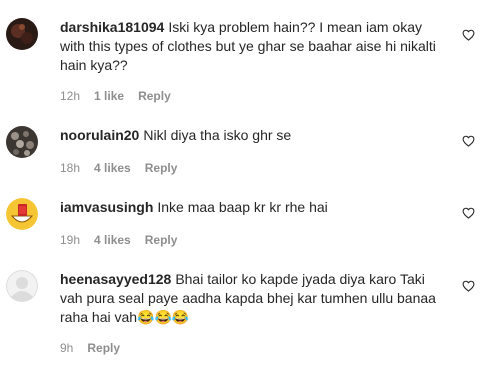 The image size is (488, 368). What do you see at coordinates (106, 207) in the screenshot?
I see `username: iamvasusingh` at bounding box center [106, 207].